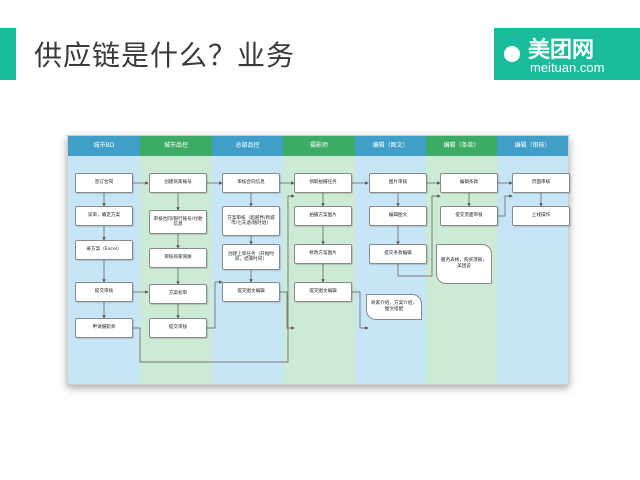  What do you see at coordinates (469, 216) in the screenshot?
I see `step-submit-page-review: 提交页面审核` at bounding box center [469, 216].